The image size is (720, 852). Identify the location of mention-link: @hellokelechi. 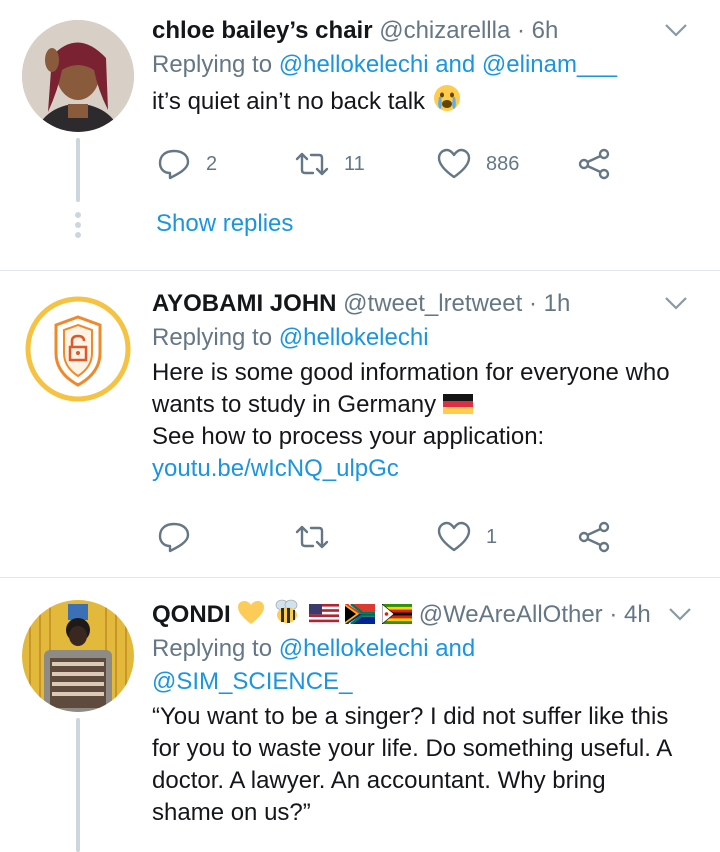
(354, 337).